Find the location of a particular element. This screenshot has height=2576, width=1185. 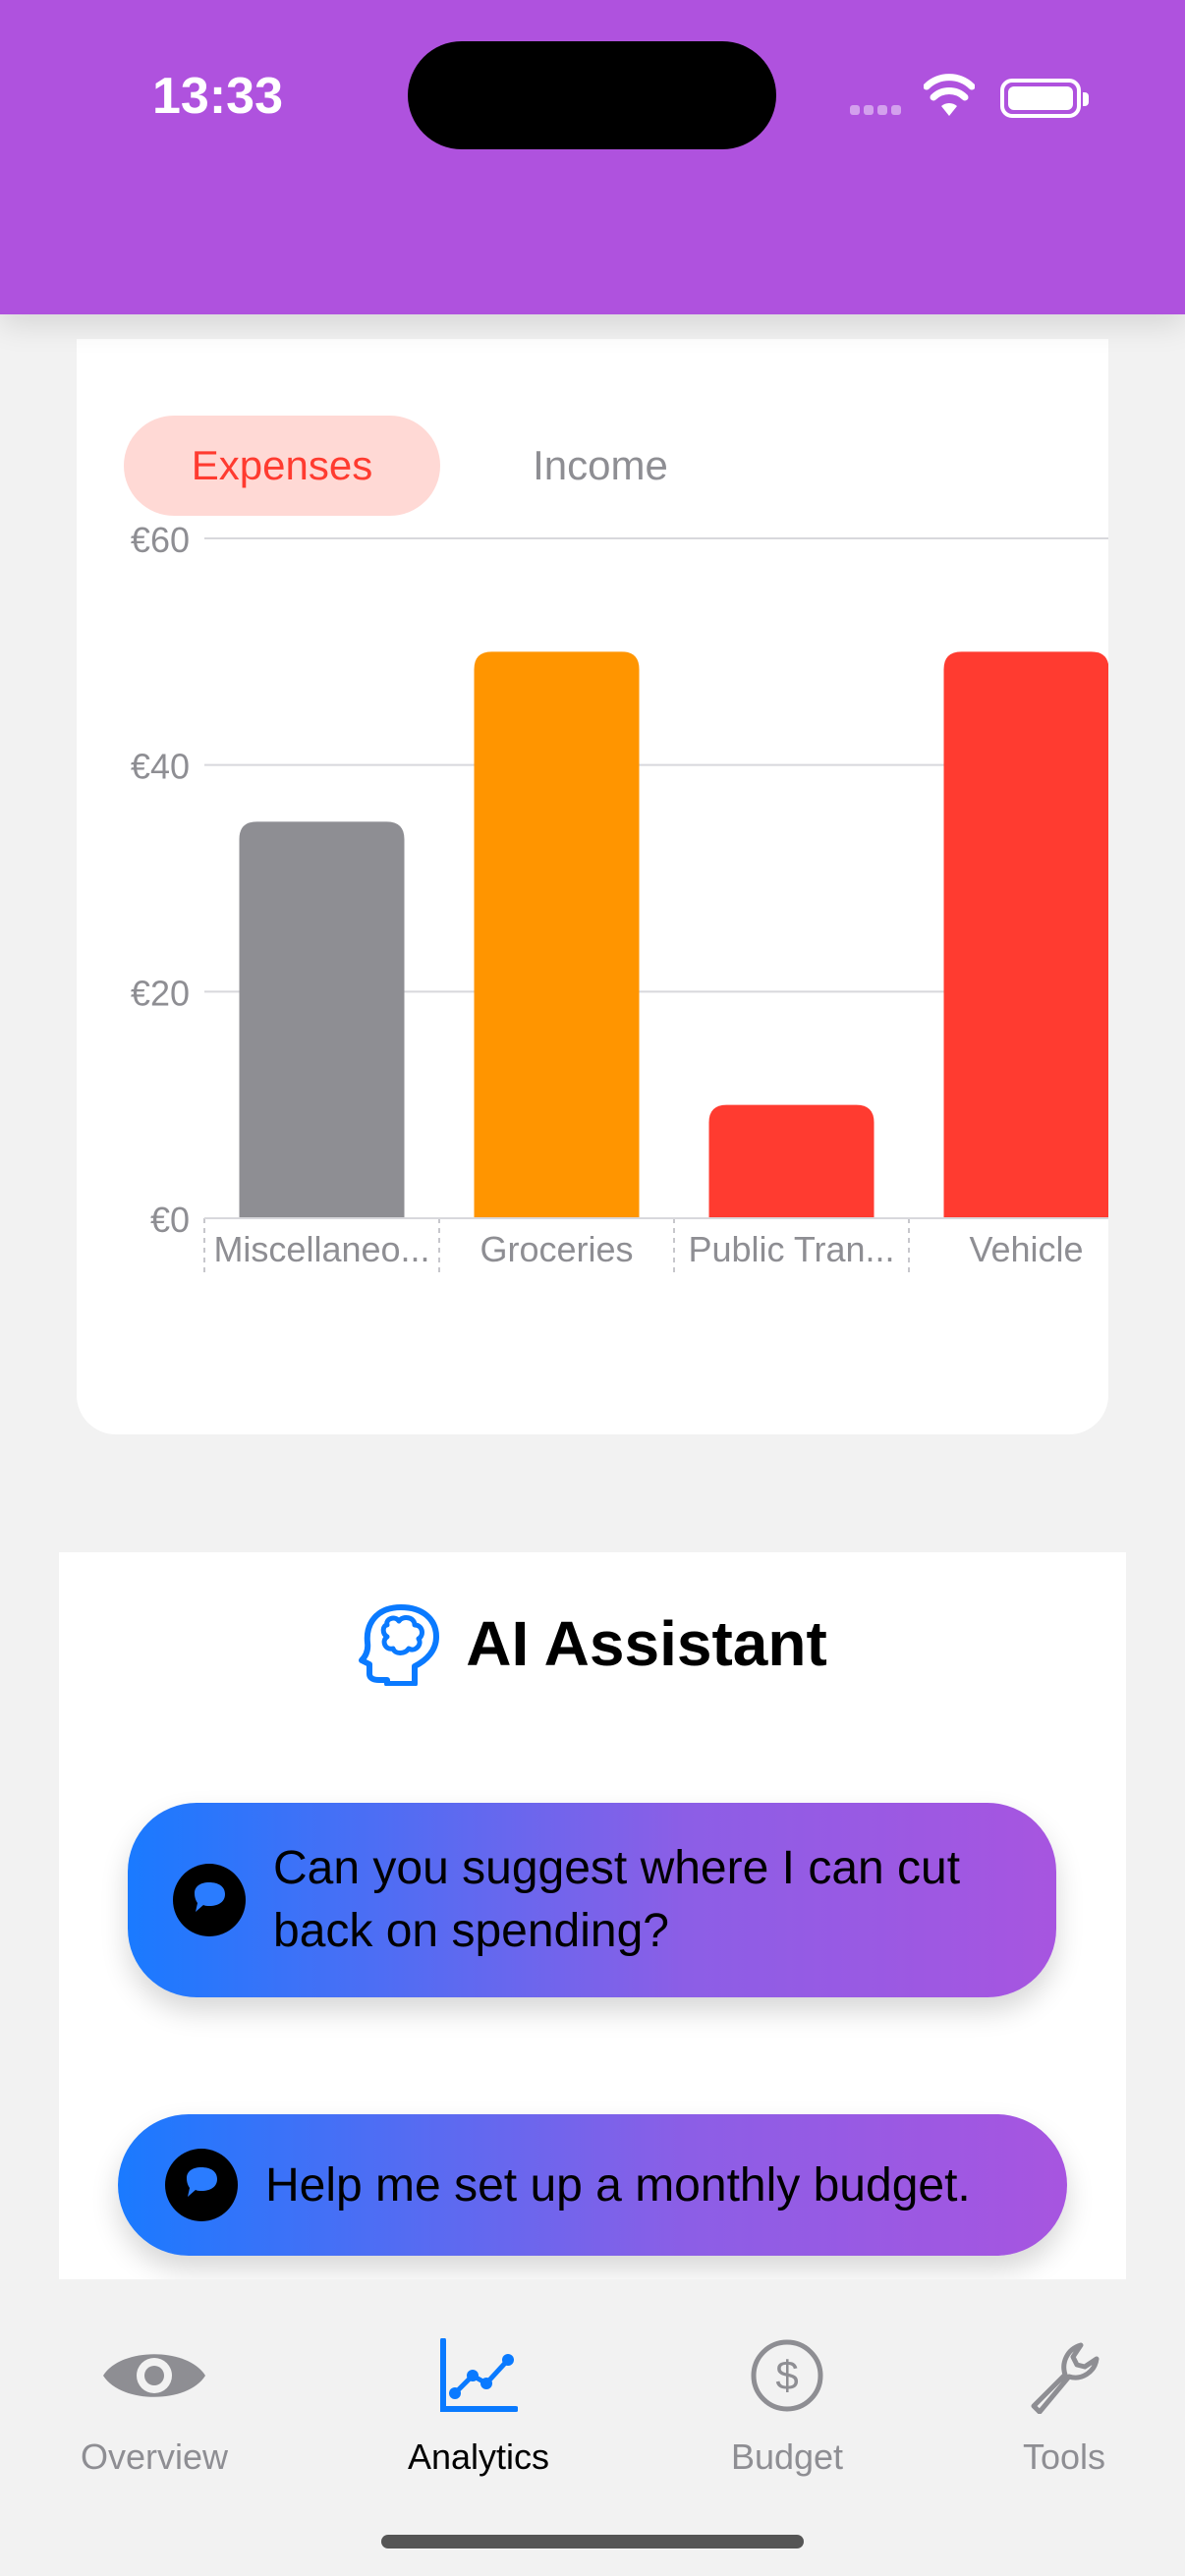

suggestion-monthly-budget-button: Help me set up a monthly budget. is located at coordinates (592, 2185).